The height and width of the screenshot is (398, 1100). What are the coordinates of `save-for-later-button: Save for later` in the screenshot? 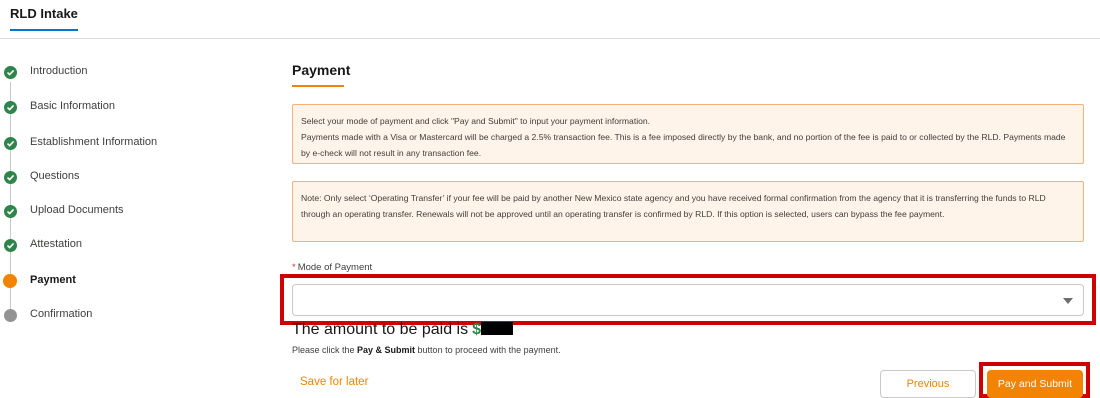 It's located at (334, 382).